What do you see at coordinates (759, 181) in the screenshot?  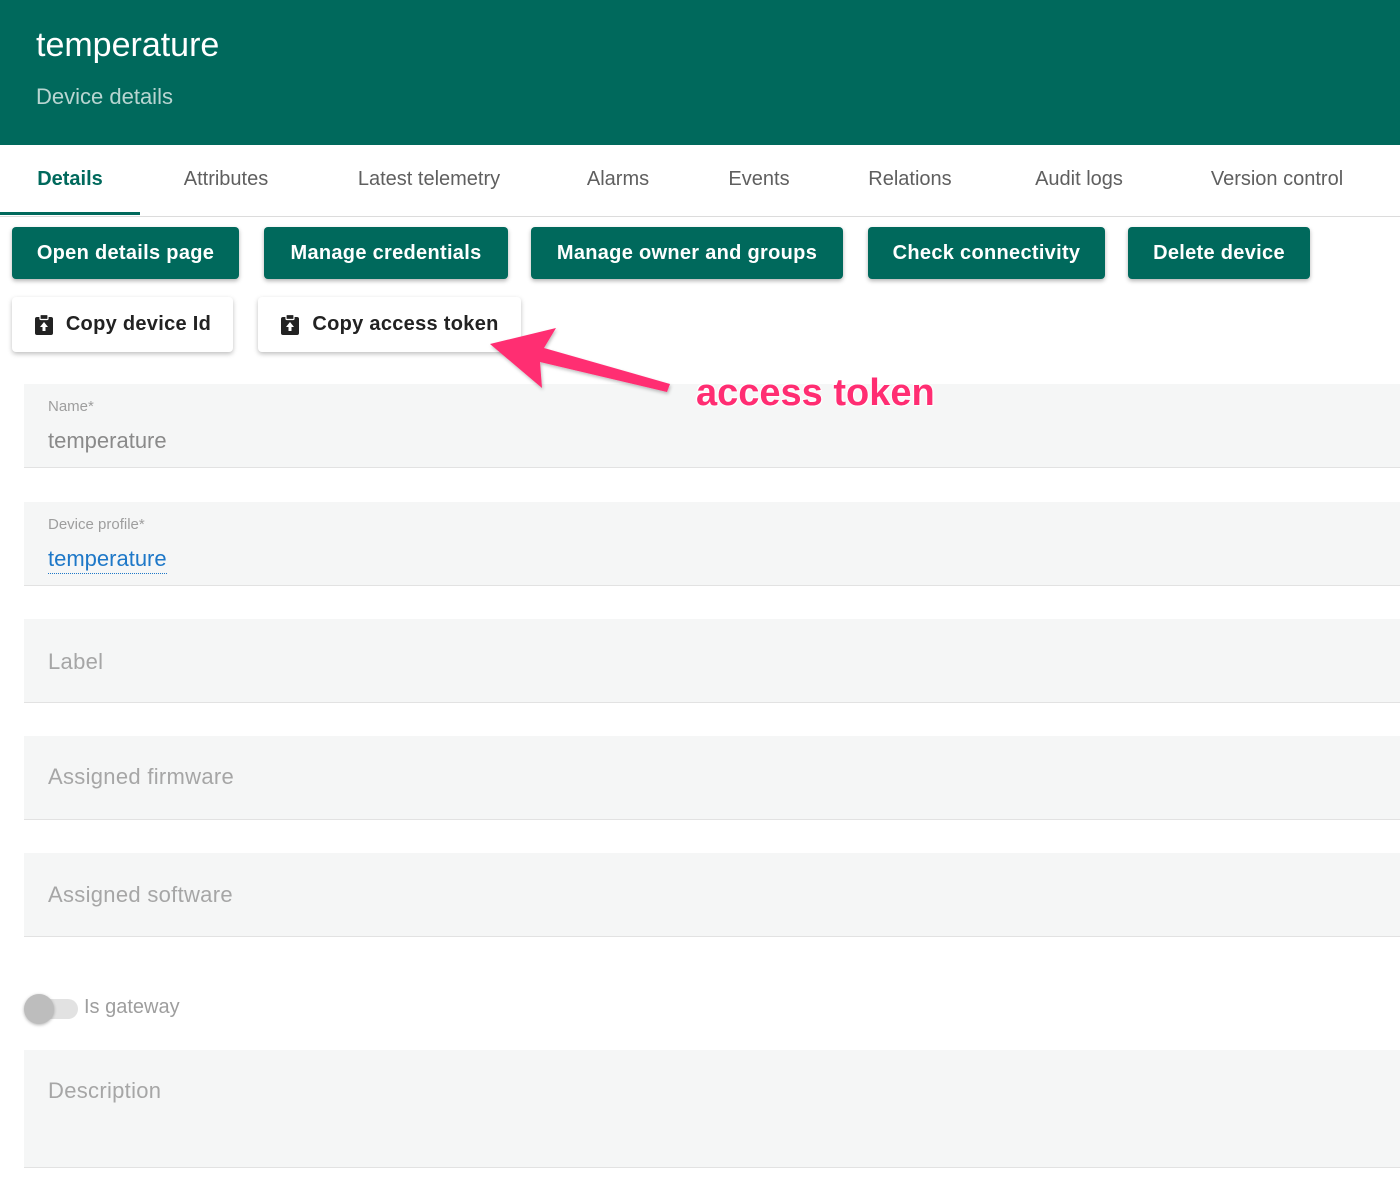 I see `tab-events: Events` at bounding box center [759, 181].